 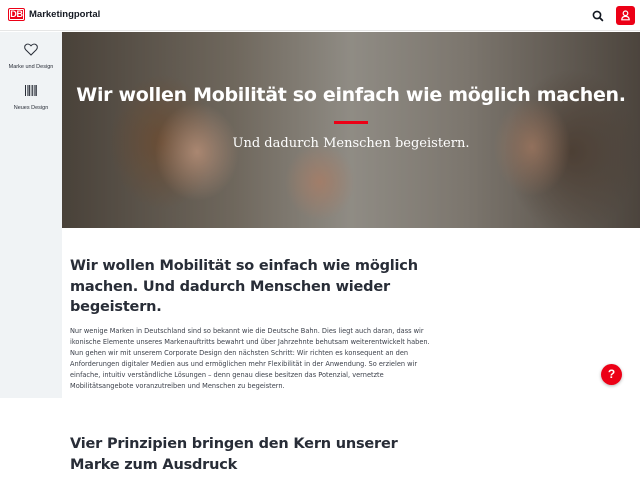 I want to click on sidebar-item-label: Neues Design, so click(x=31, y=108).